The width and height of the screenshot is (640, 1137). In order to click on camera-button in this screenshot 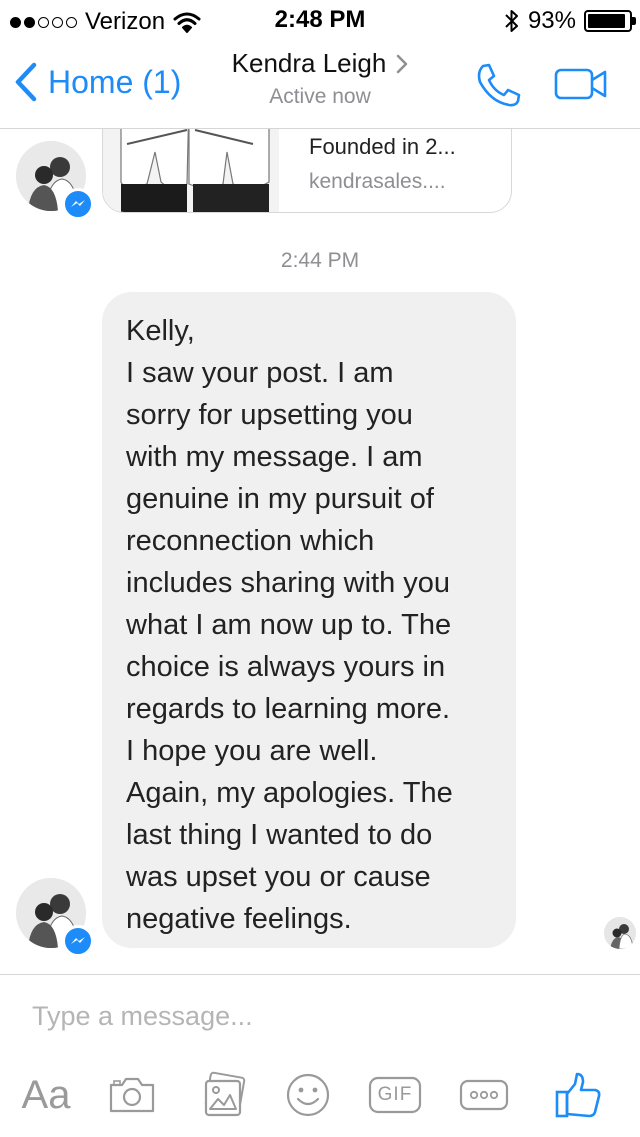, I will do `click(132, 1095)`.